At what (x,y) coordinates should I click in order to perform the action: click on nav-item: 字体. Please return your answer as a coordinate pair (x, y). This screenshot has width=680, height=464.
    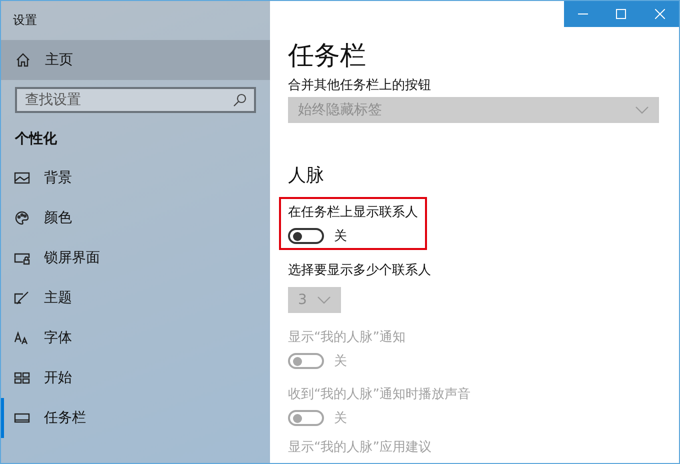
    Looking at the image, I should click on (135, 338).